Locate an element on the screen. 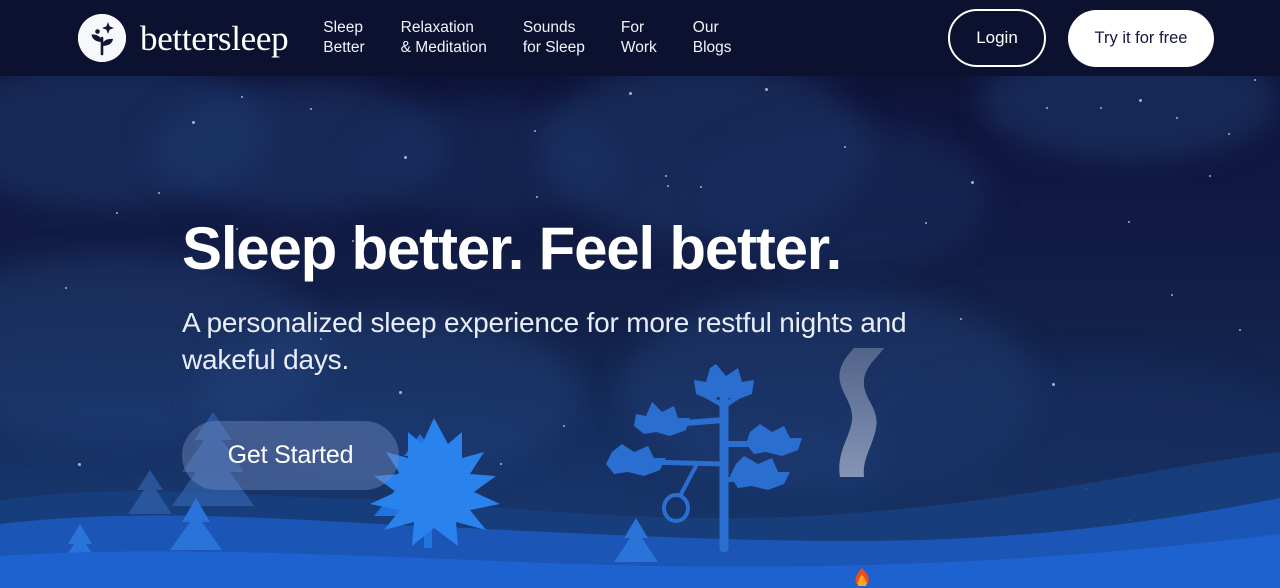  nav-item-line2: & Meditation is located at coordinates (443, 47).